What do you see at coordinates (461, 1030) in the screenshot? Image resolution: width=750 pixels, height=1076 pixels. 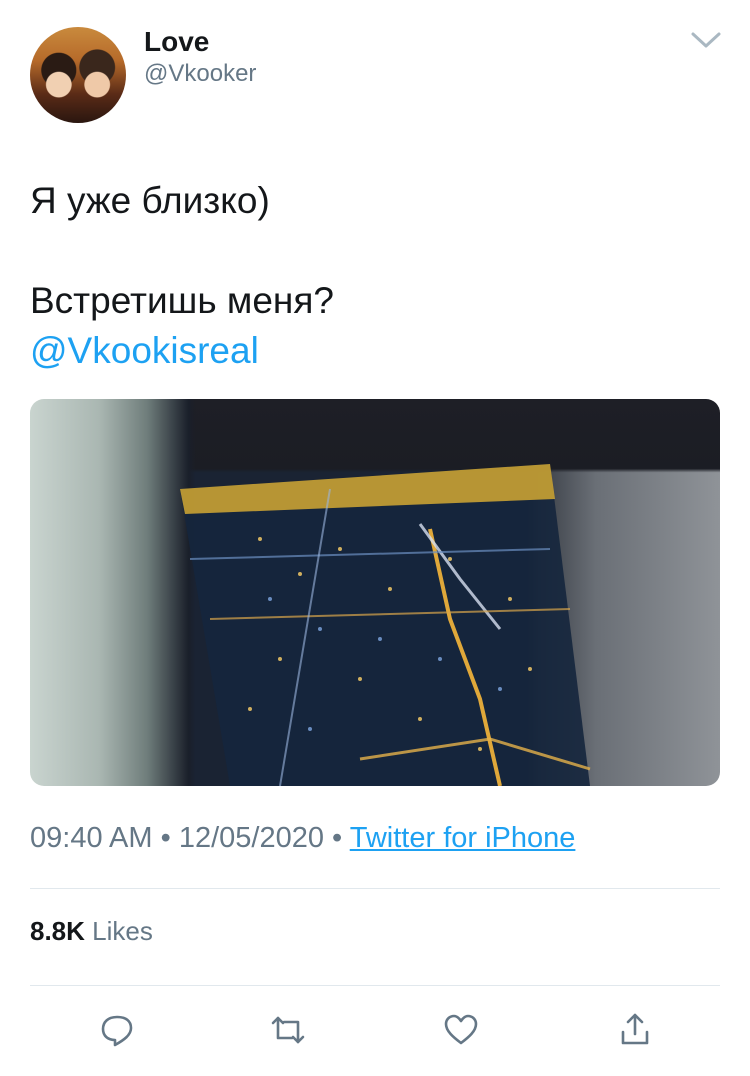 I see `like-icon` at bounding box center [461, 1030].